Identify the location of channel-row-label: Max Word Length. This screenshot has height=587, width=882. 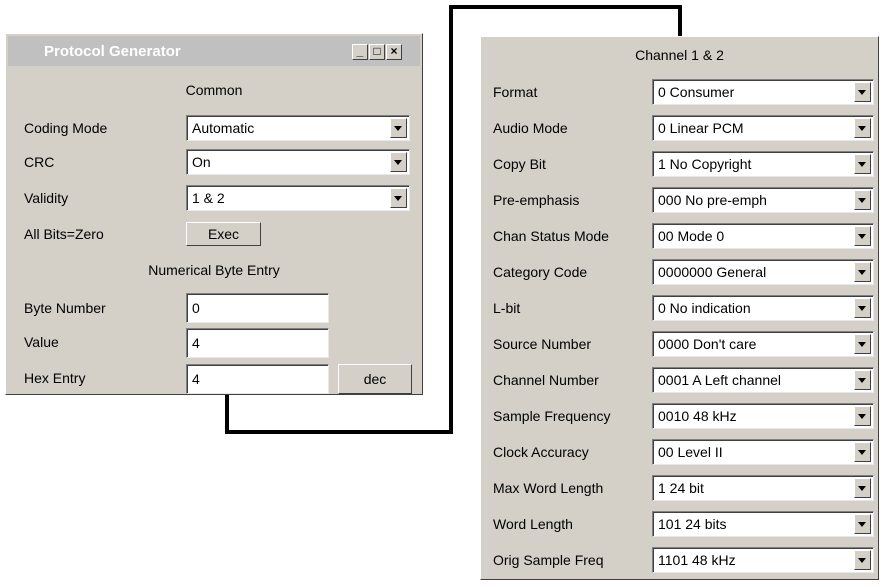
(548, 488).